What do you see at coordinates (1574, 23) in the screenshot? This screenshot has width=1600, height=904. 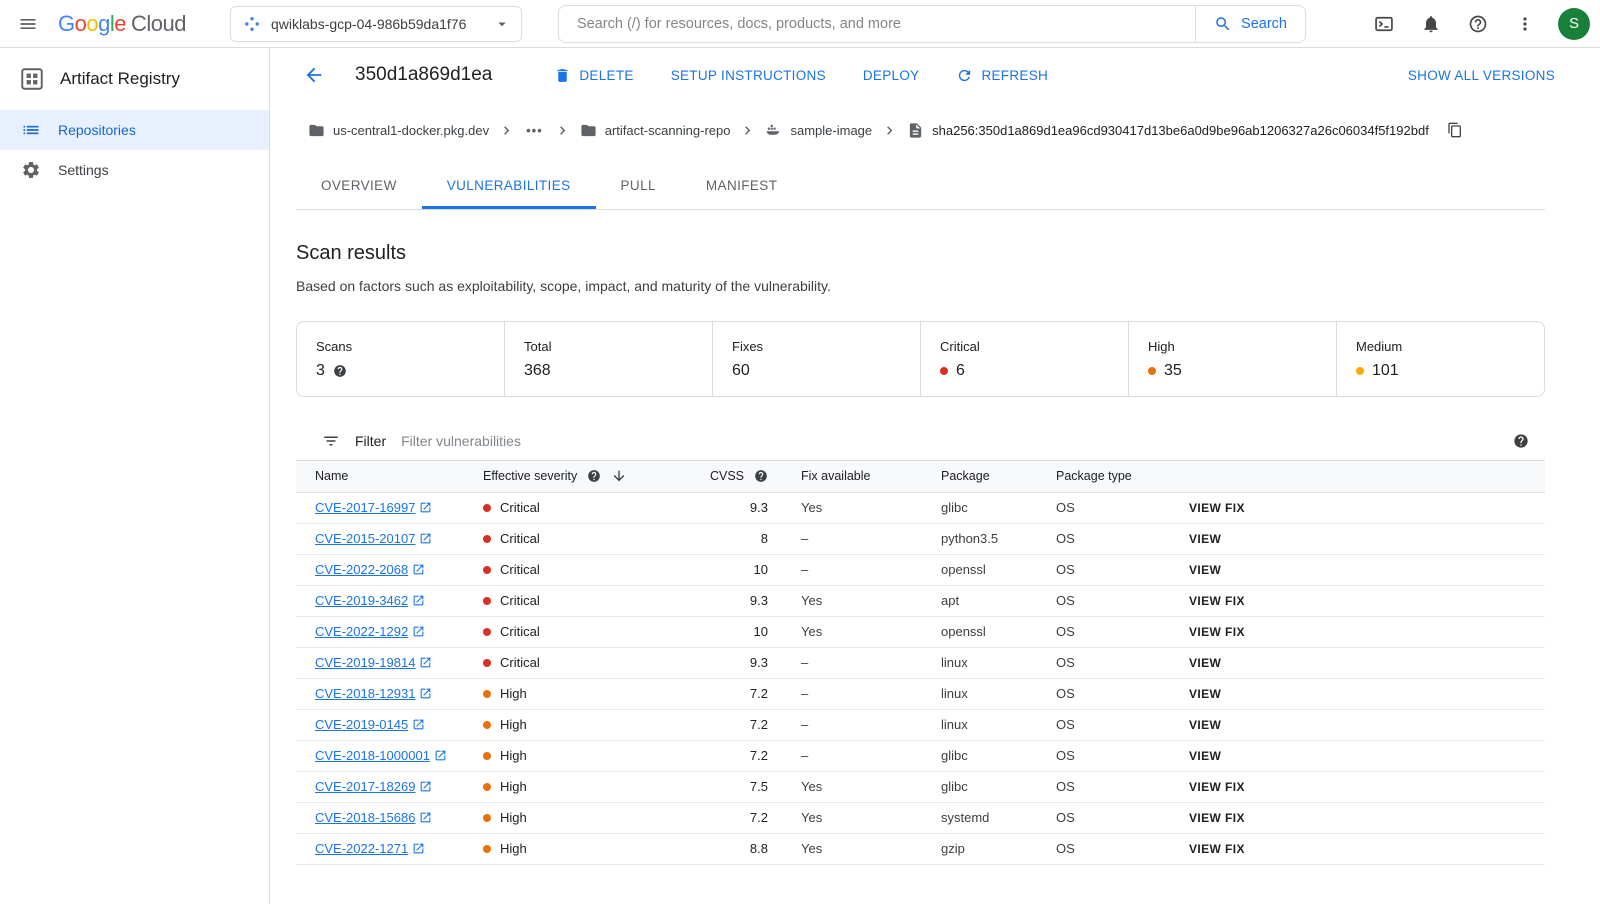 I see `avatar: S` at bounding box center [1574, 23].